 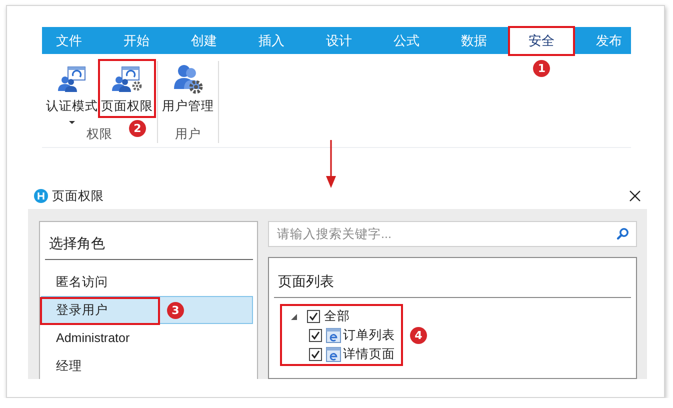 I want to click on role-item: Administrator, so click(x=147, y=338).